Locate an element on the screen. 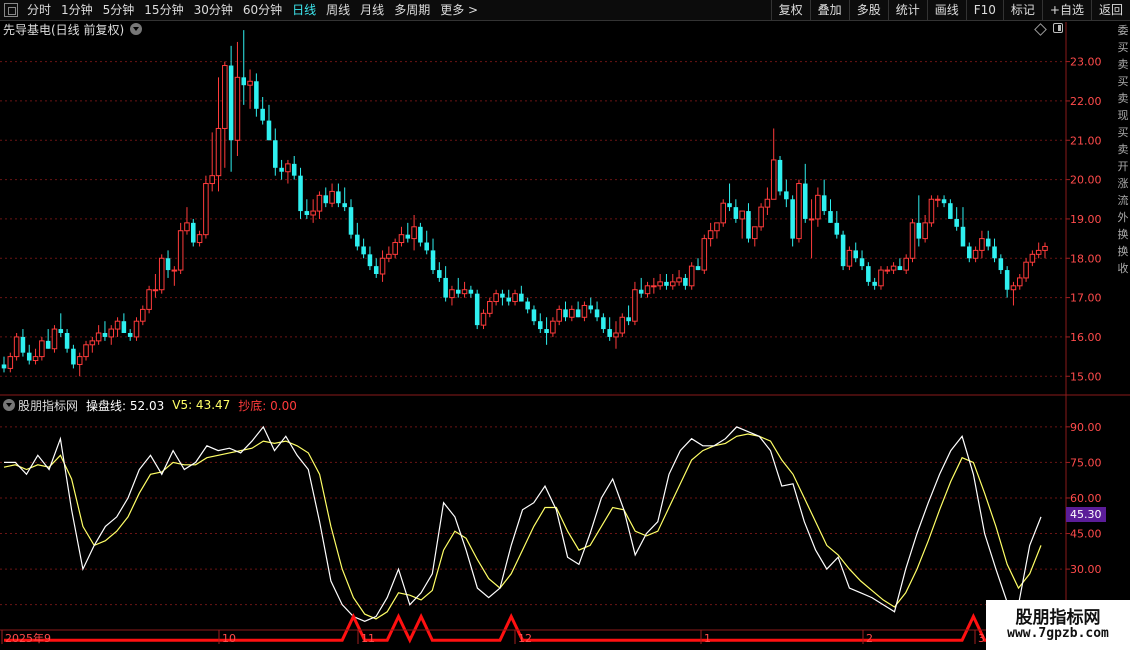  price-tick-label: 19.00 is located at coordinates (1086, 219).